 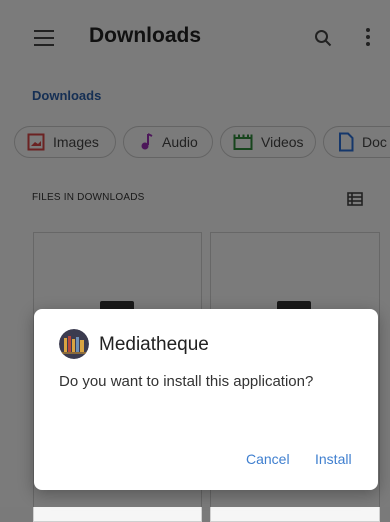 What do you see at coordinates (268, 459) in the screenshot?
I see `cancel-button: Cancel` at bounding box center [268, 459].